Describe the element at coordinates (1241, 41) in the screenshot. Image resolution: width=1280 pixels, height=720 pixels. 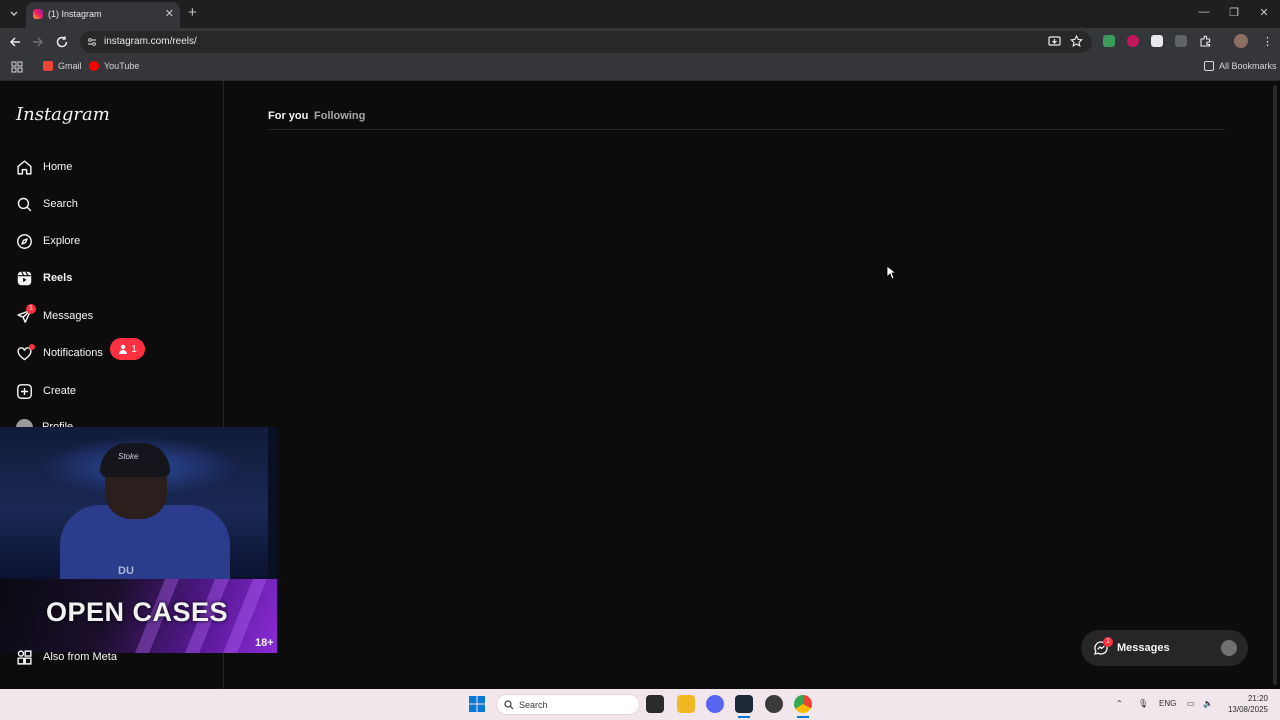
I see `profile-avatar` at that location.